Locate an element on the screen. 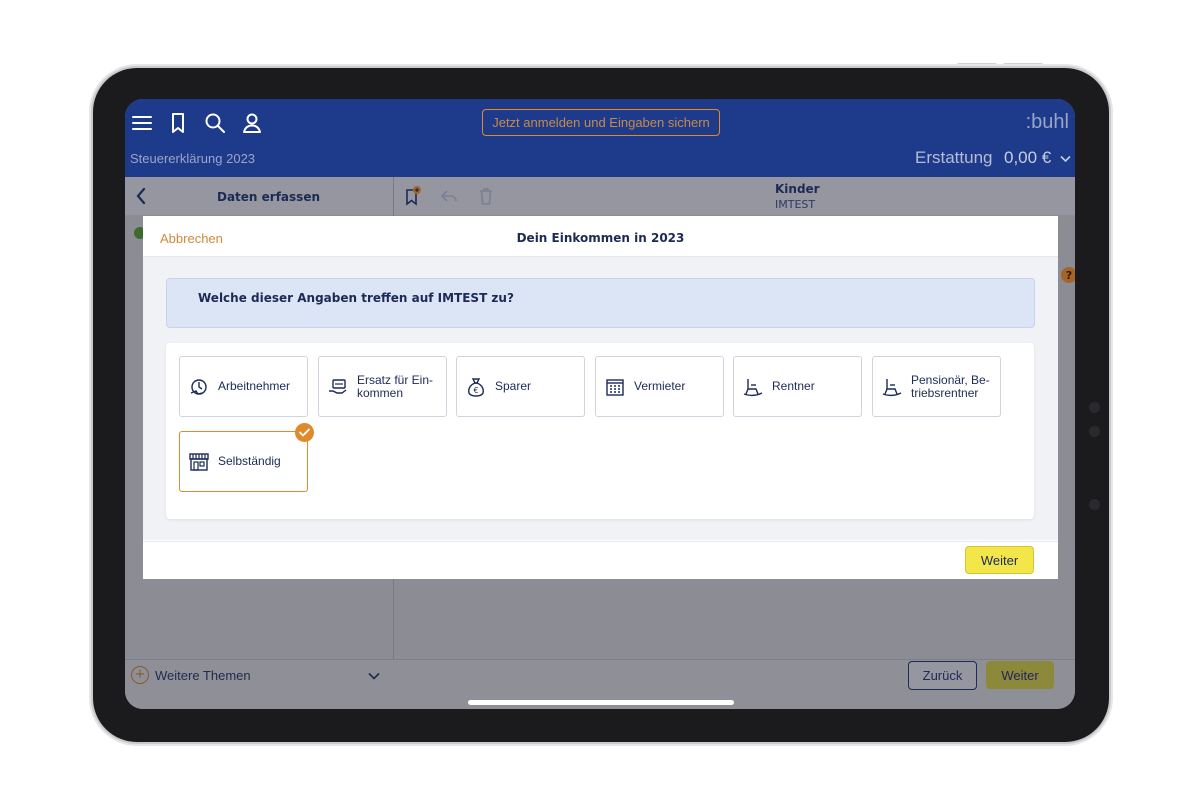  brand-logo: :buhl is located at coordinates (1047, 122).